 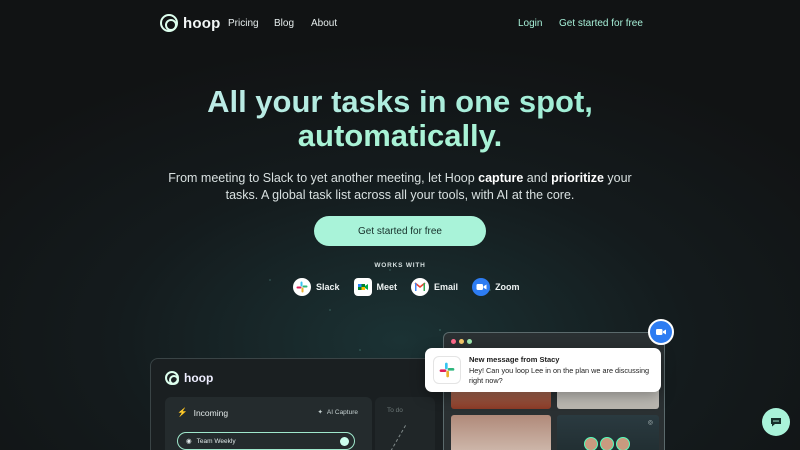 What do you see at coordinates (342, 412) in the screenshot?
I see `ai-capture-text: AI Capture` at bounding box center [342, 412].